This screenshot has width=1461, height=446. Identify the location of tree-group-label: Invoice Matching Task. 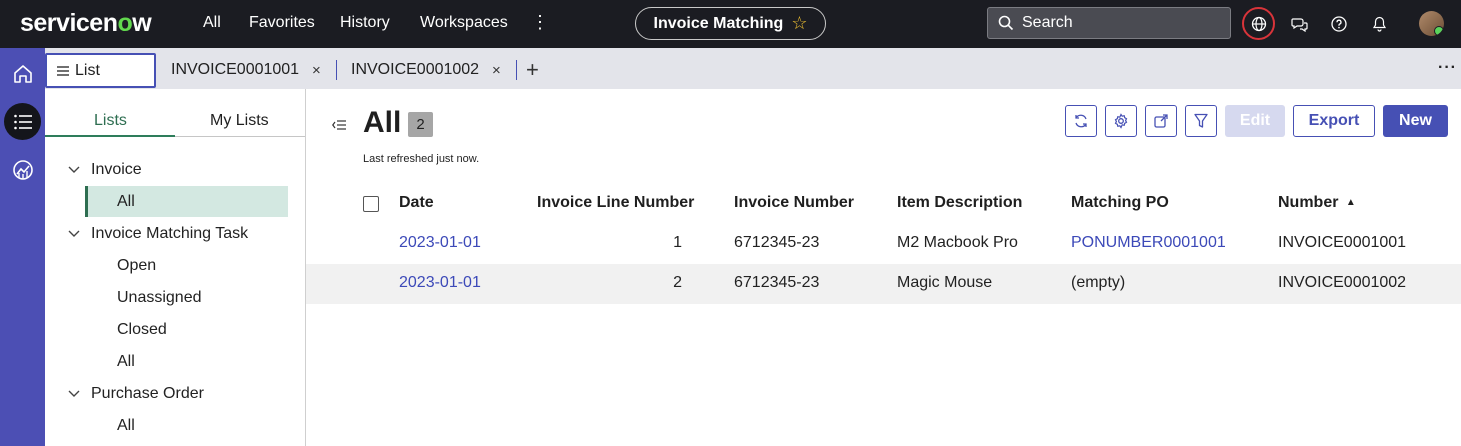
(170, 233).